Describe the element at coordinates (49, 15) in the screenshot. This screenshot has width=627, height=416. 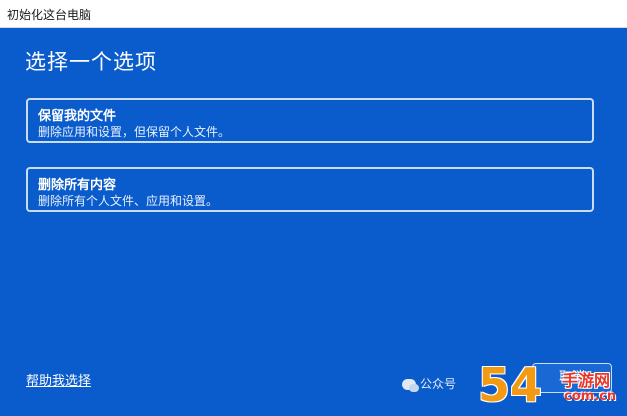
I see `window-title: 初始化这台电脑` at that location.